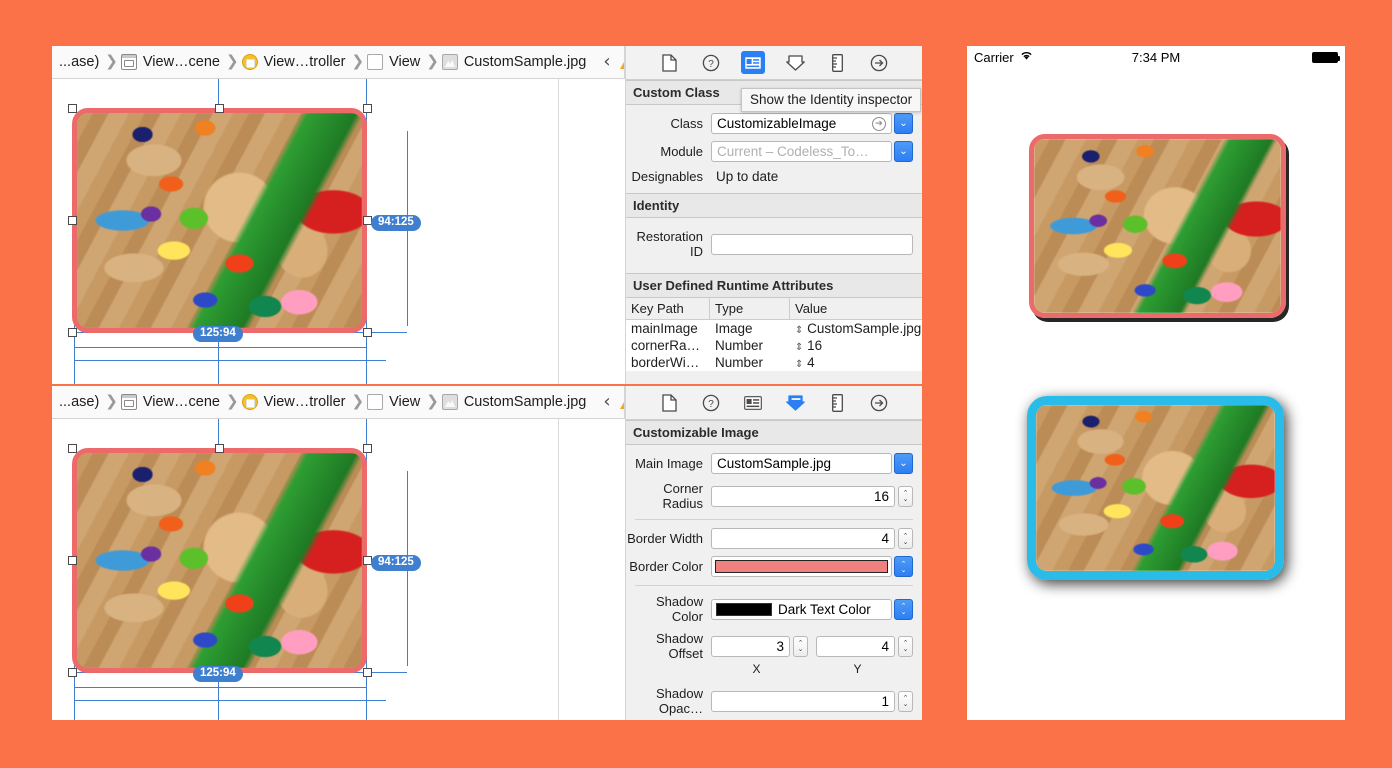 The height and width of the screenshot is (768, 1392). I want to click on border-color-well, so click(801, 566).